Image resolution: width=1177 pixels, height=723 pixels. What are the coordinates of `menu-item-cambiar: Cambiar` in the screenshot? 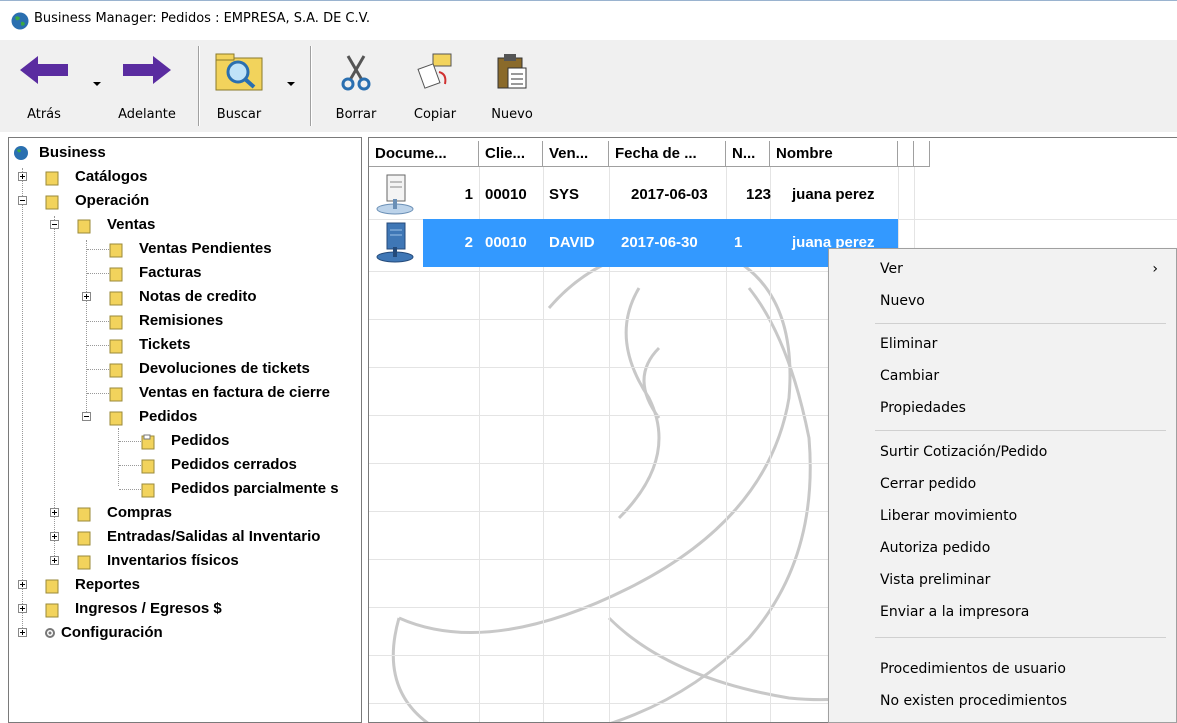 It's located at (1002, 376).